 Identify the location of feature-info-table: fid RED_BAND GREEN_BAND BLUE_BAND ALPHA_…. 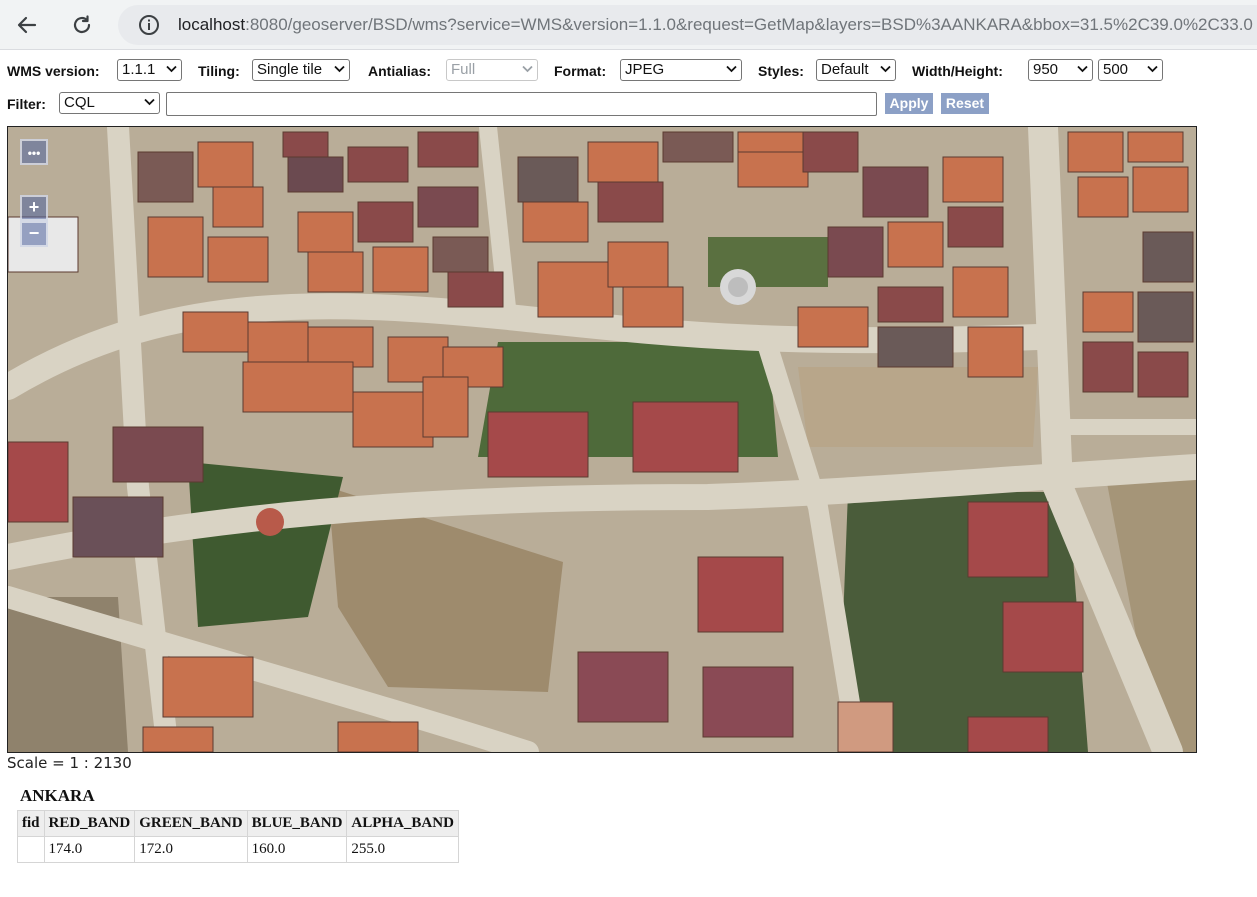
(238, 836).